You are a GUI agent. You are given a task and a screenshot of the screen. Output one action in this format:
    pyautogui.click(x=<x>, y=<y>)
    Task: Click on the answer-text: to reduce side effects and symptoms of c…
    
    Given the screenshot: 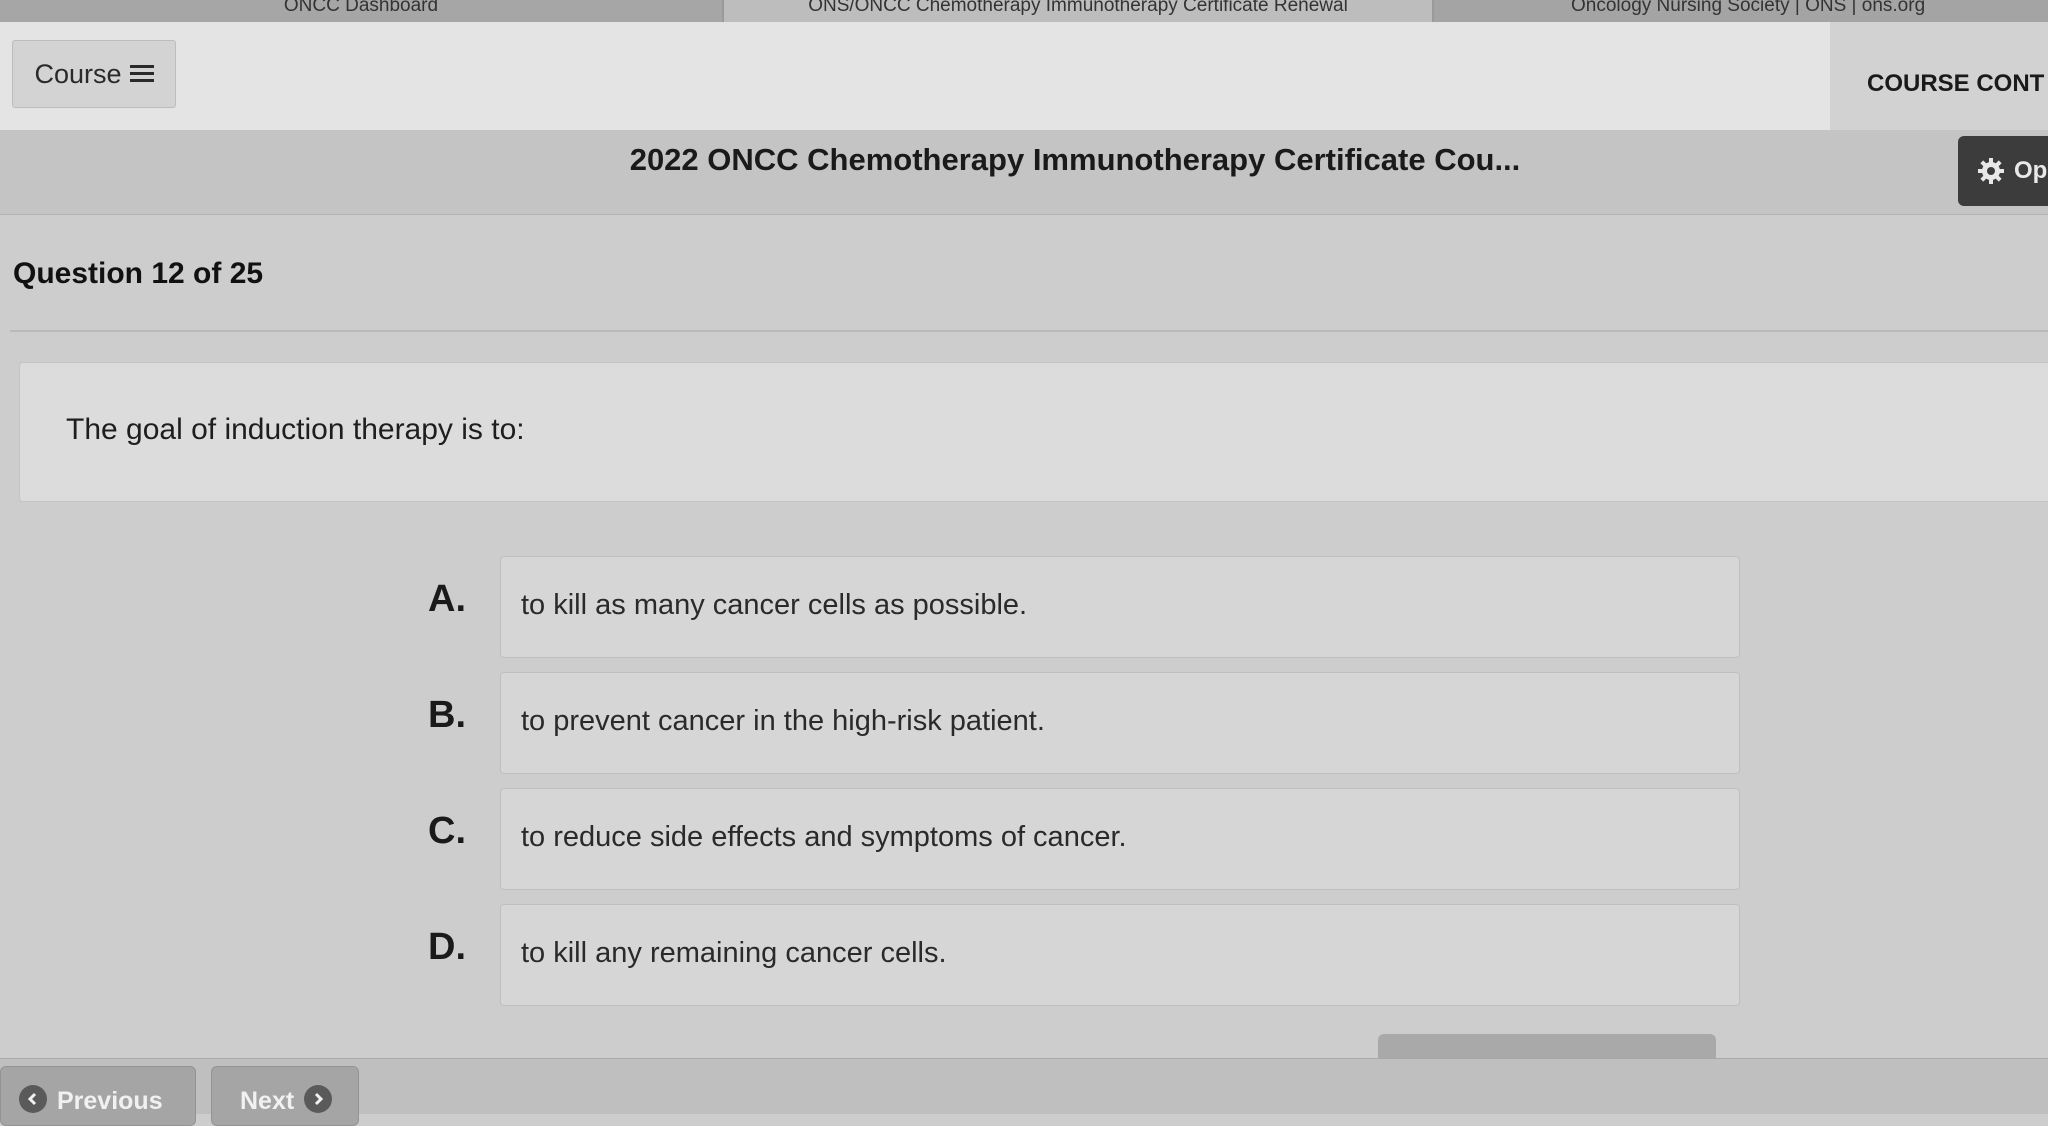 What is the action you would take?
    pyautogui.click(x=824, y=837)
    